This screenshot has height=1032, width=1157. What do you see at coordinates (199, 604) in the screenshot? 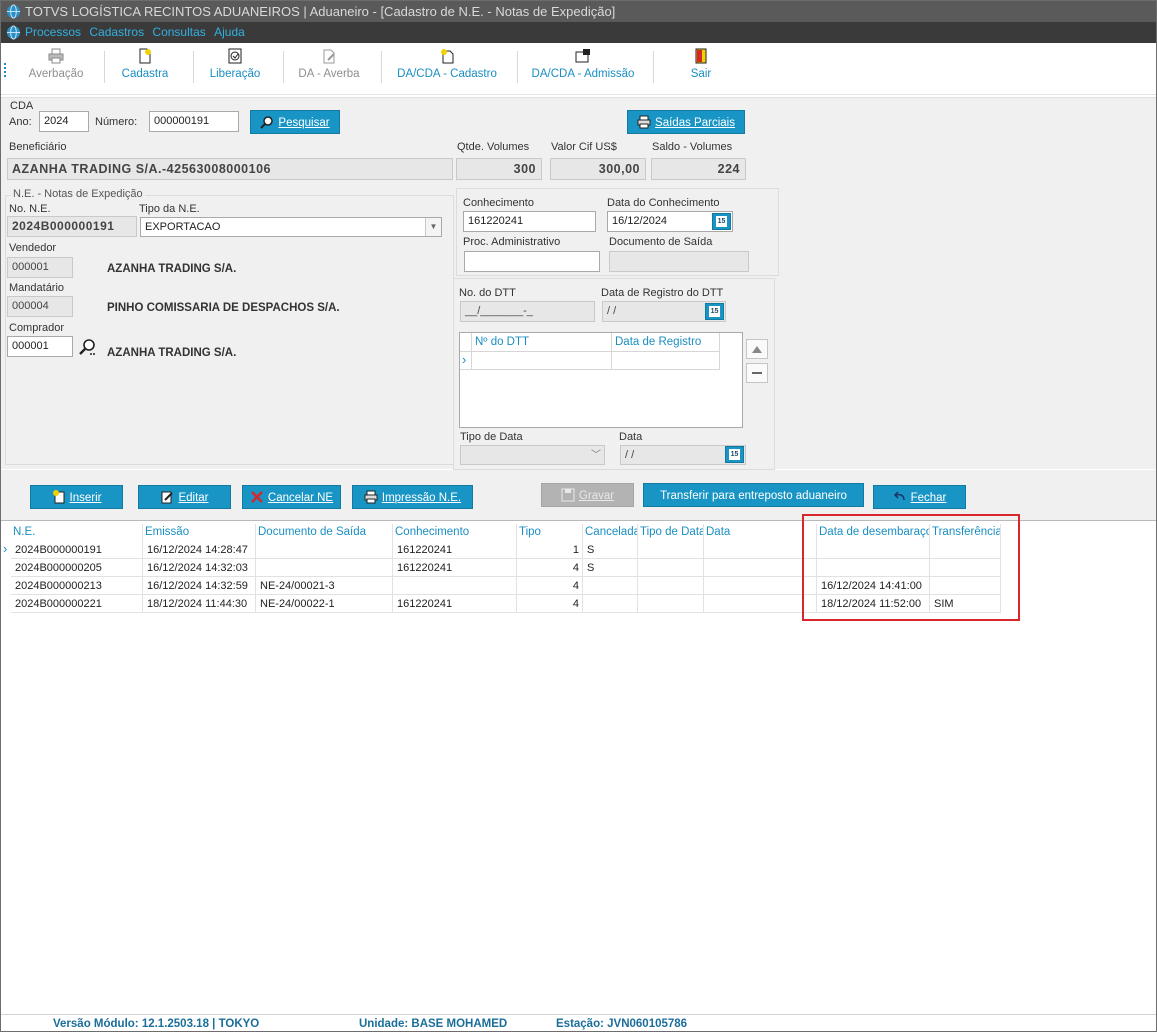
I see `cell-emissao: 18/12/2024 11:44:30` at bounding box center [199, 604].